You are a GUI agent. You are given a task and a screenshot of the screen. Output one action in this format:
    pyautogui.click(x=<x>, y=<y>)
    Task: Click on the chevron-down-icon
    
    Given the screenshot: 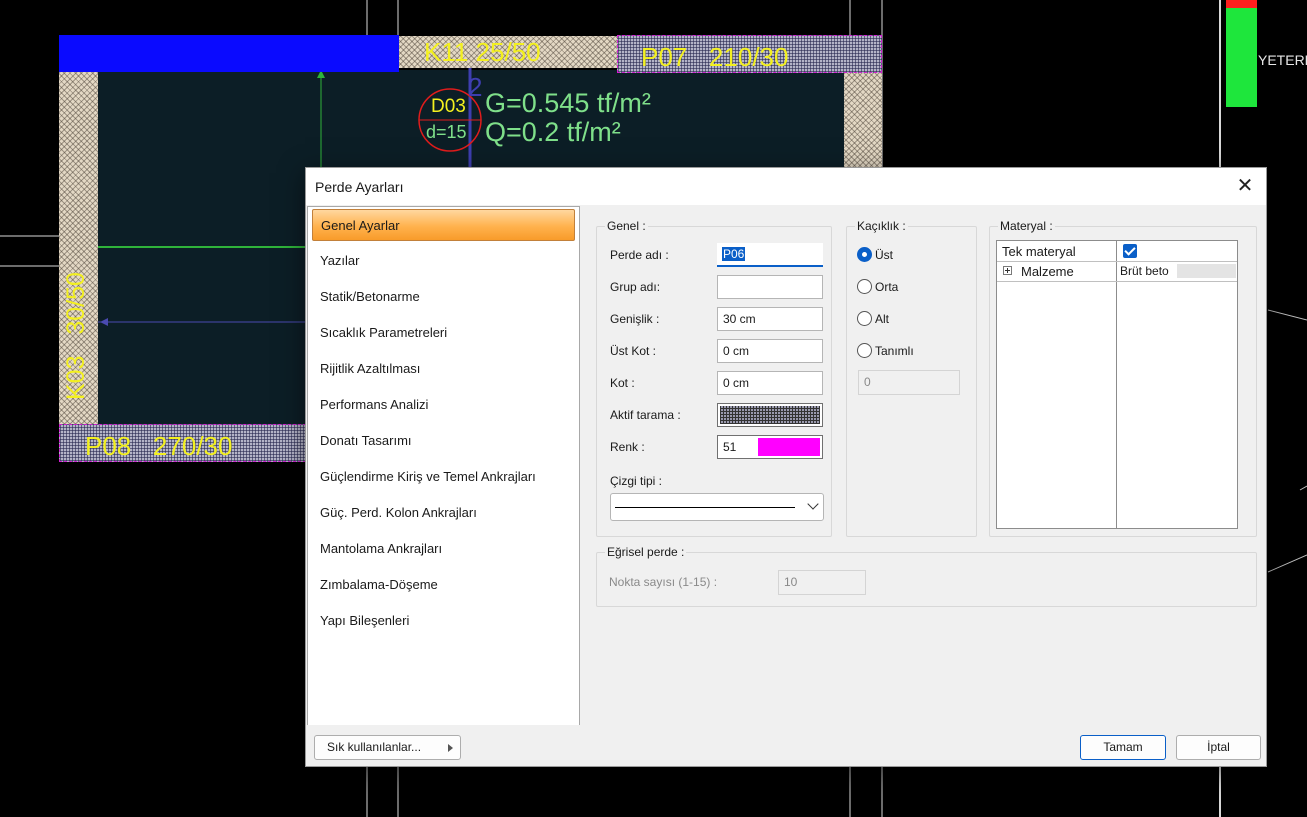 What is the action you would take?
    pyautogui.click(x=813, y=504)
    